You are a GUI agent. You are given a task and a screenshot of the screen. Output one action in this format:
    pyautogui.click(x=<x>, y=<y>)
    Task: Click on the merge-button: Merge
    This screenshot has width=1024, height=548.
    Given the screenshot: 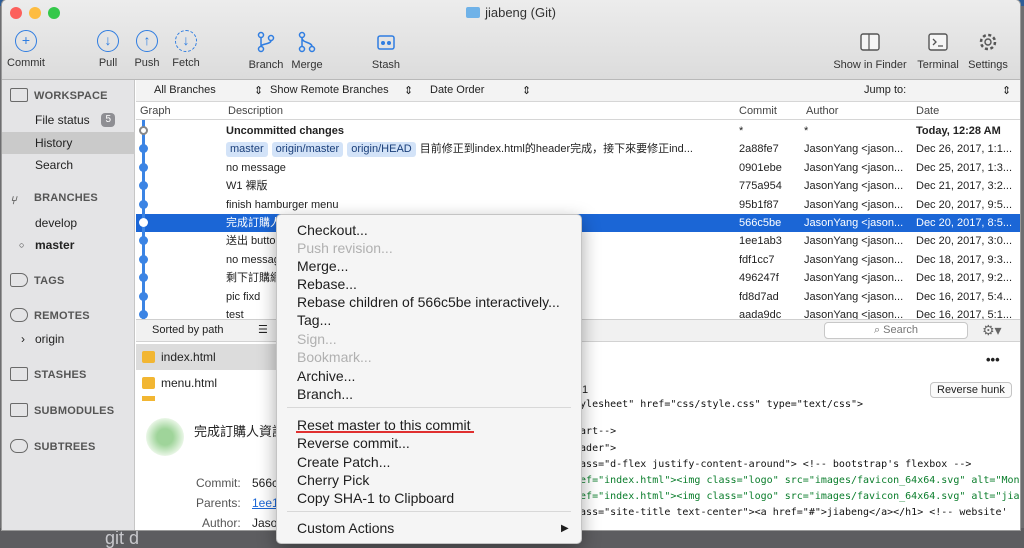 What is the action you would take?
    pyautogui.click(x=307, y=50)
    